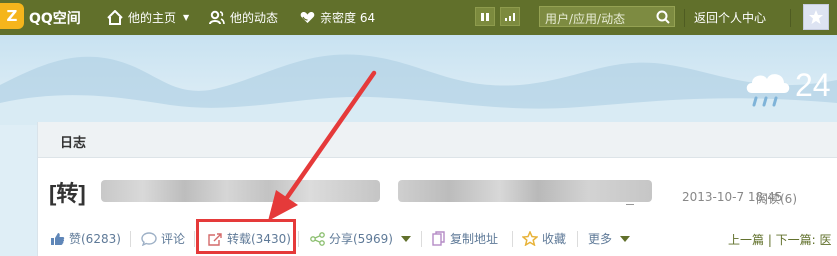 The image size is (837, 256). What do you see at coordinates (438, 238) in the screenshot?
I see `copy-icon` at bounding box center [438, 238].